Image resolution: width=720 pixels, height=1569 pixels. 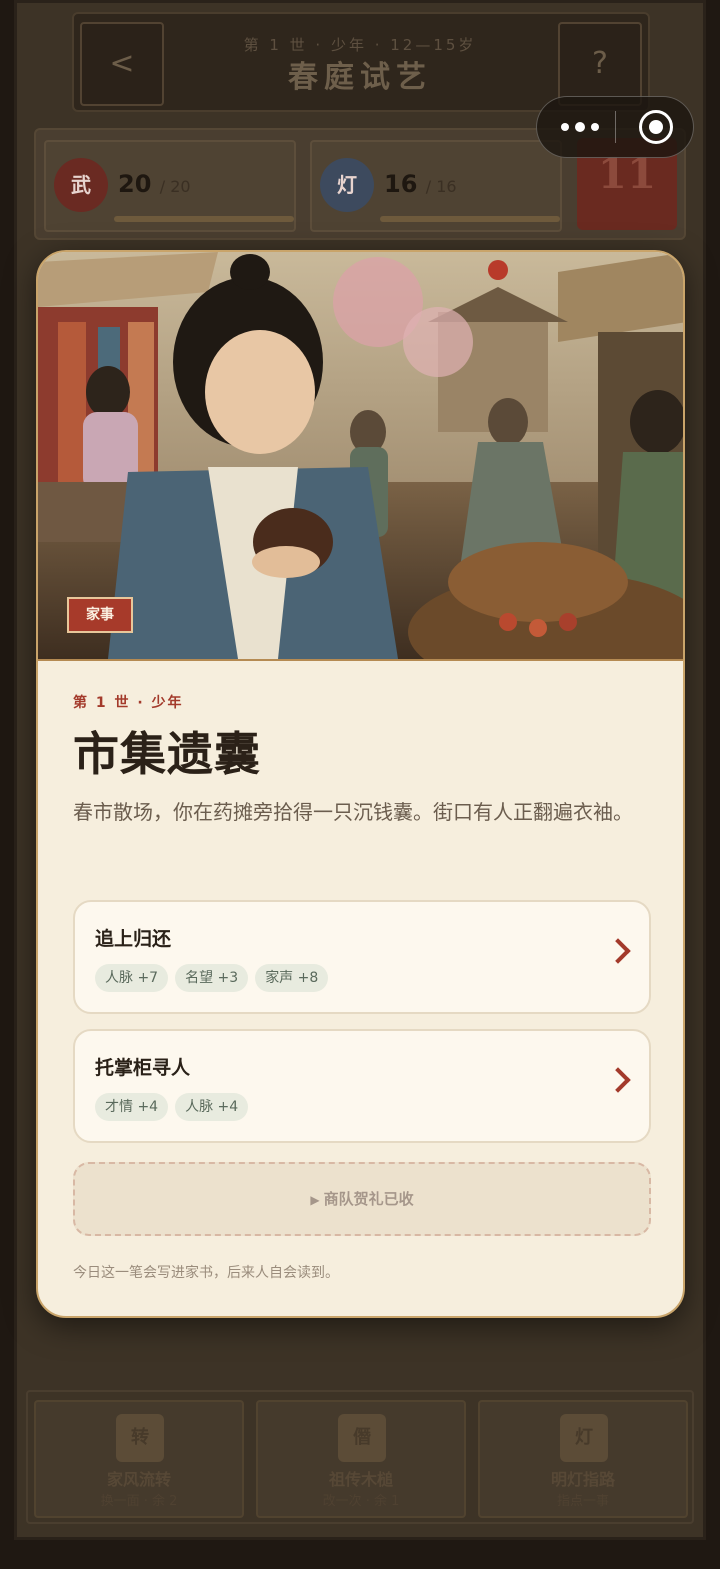 I want to click on caravan-gift-button: ▶ 商队贺礼已收, so click(x=362, y=1199).